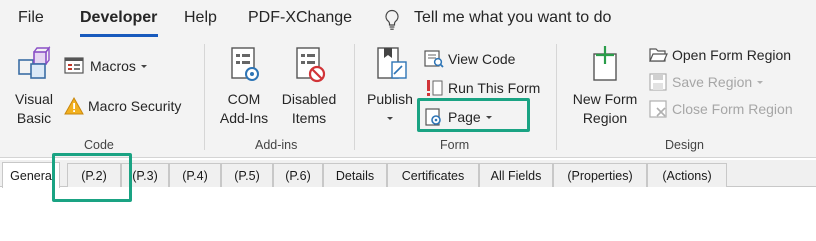  Describe the element at coordinates (512, 18) in the screenshot. I see `tell-me-search: Tell me what you want to do` at that location.